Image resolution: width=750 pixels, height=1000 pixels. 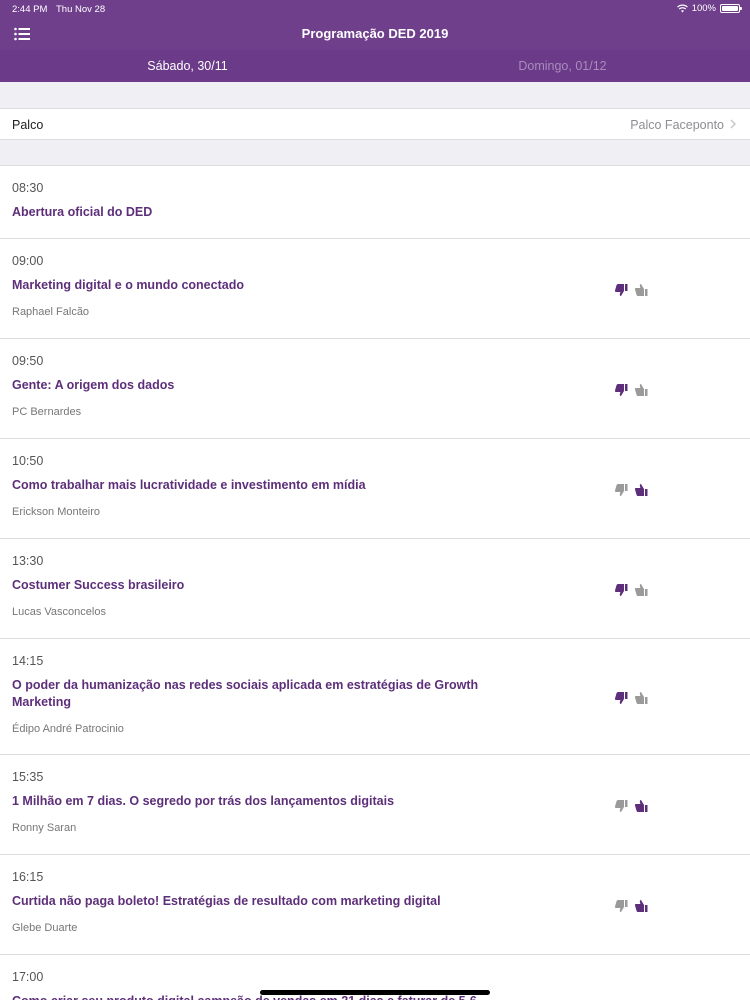 What do you see at coordinates (28, 561) in the screenshot?
I see `session-time: 13:30` at bounding box center [28, 561].